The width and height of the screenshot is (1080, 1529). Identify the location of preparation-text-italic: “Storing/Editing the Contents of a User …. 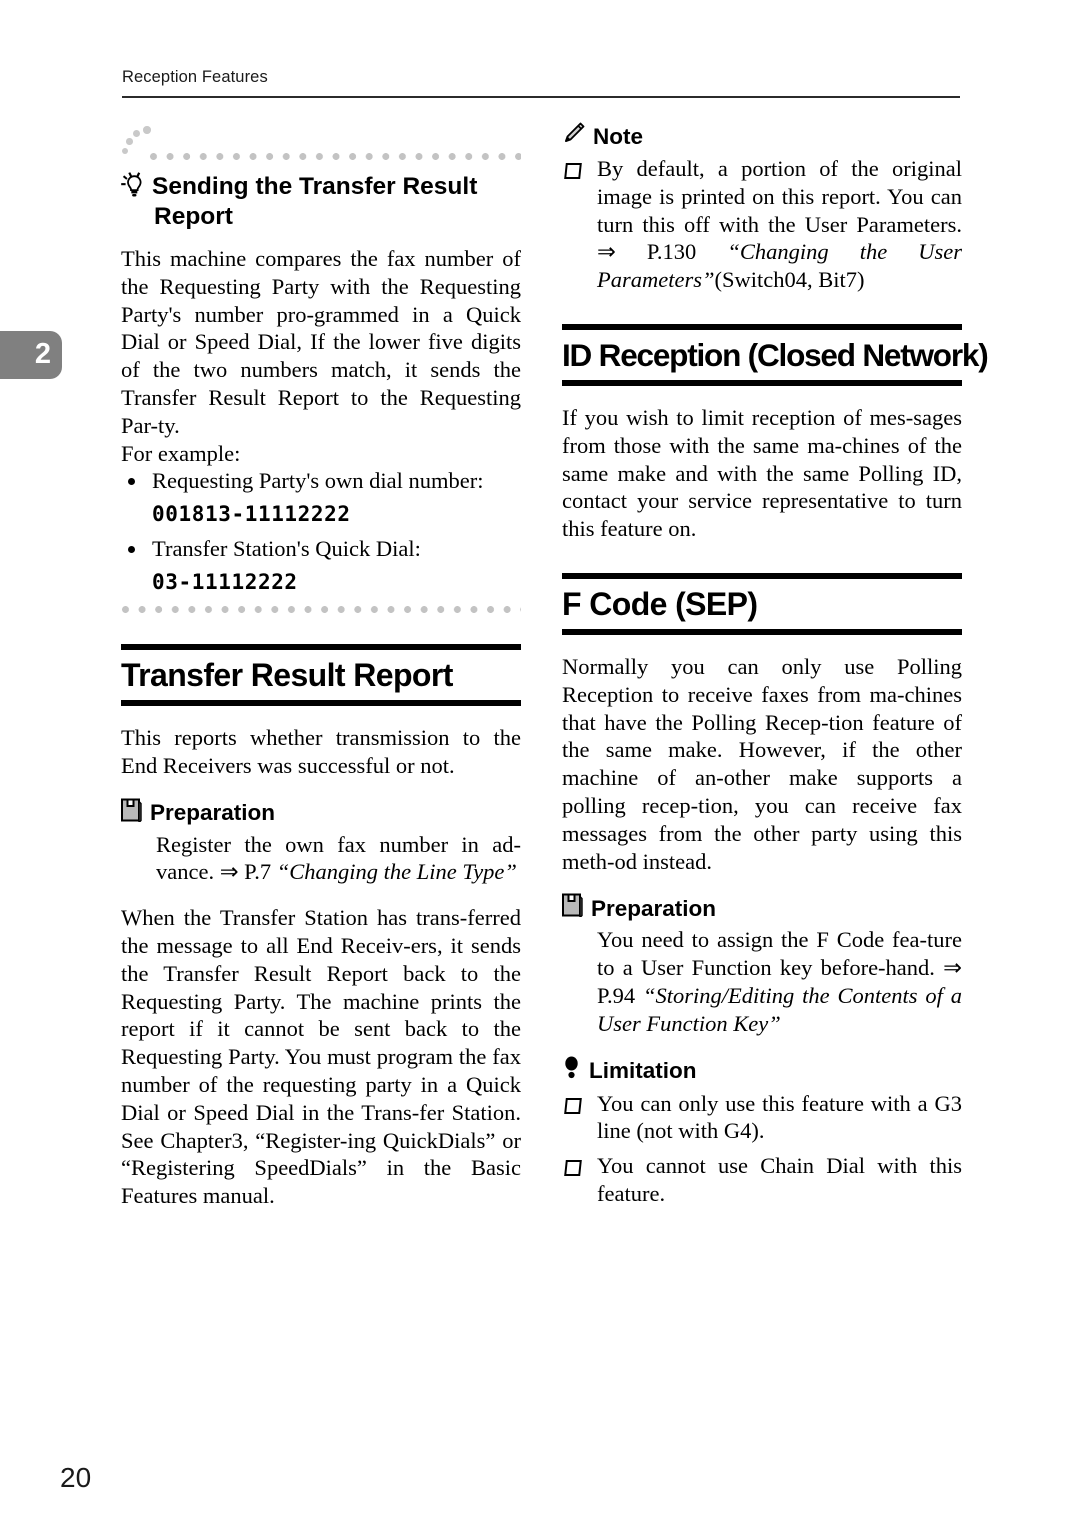
(779, 1009).